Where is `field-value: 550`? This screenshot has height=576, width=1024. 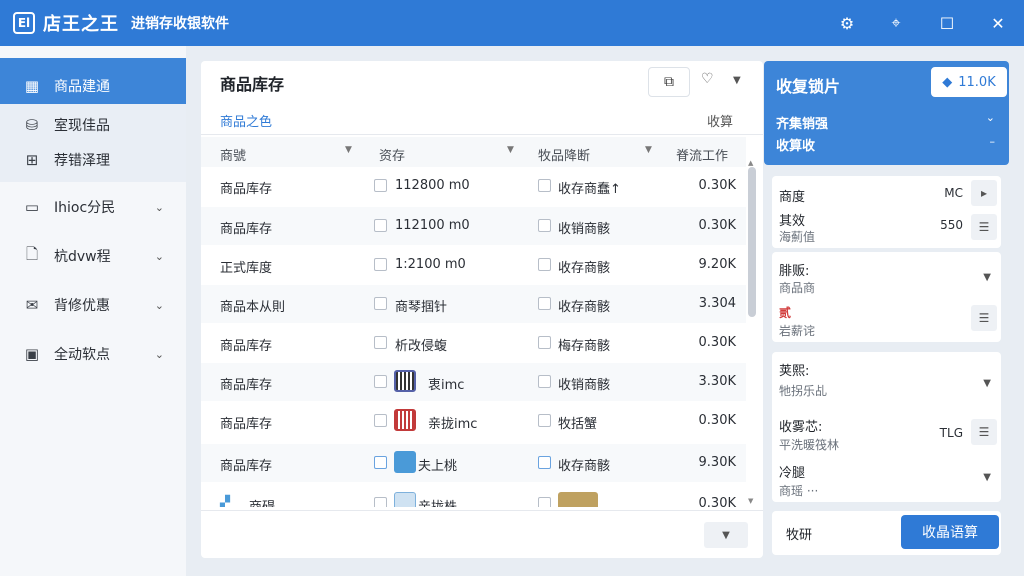
field-value: 550 is located at coordinates (951, 225).